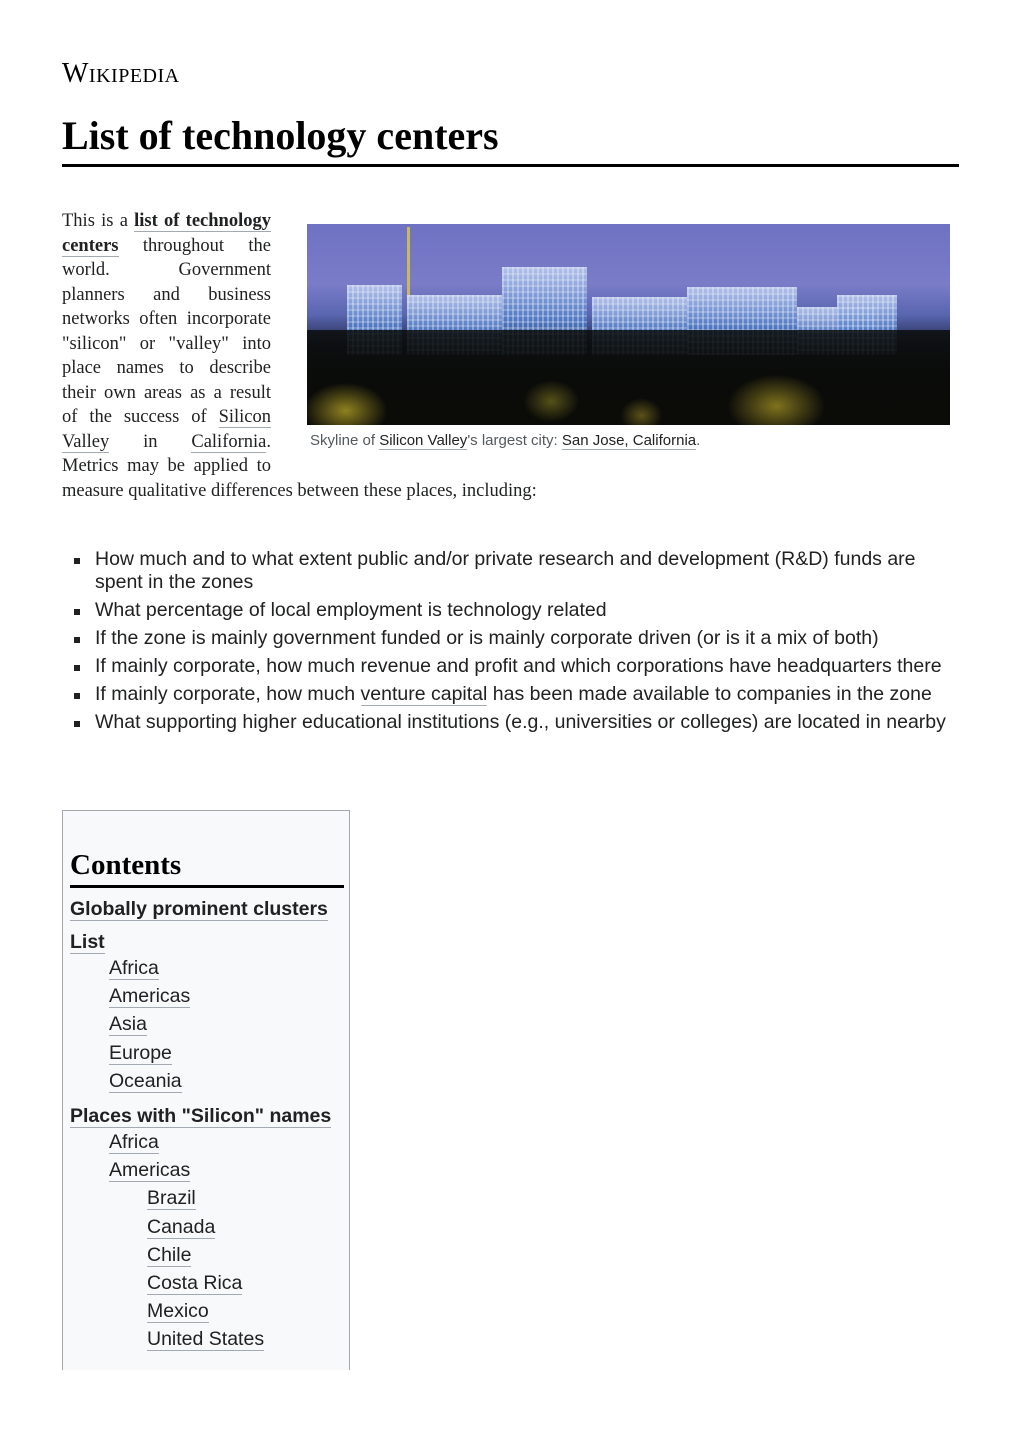 This screenshot has width=1020, height=1443. Describe the element at coordinates (178, 1312) in the screenshot. I see `toc-link: Mexico` at that location.